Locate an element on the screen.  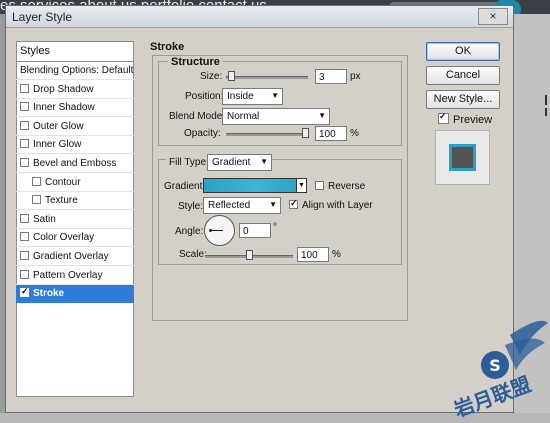
size-unit: px is located at coordinates (355, 76).